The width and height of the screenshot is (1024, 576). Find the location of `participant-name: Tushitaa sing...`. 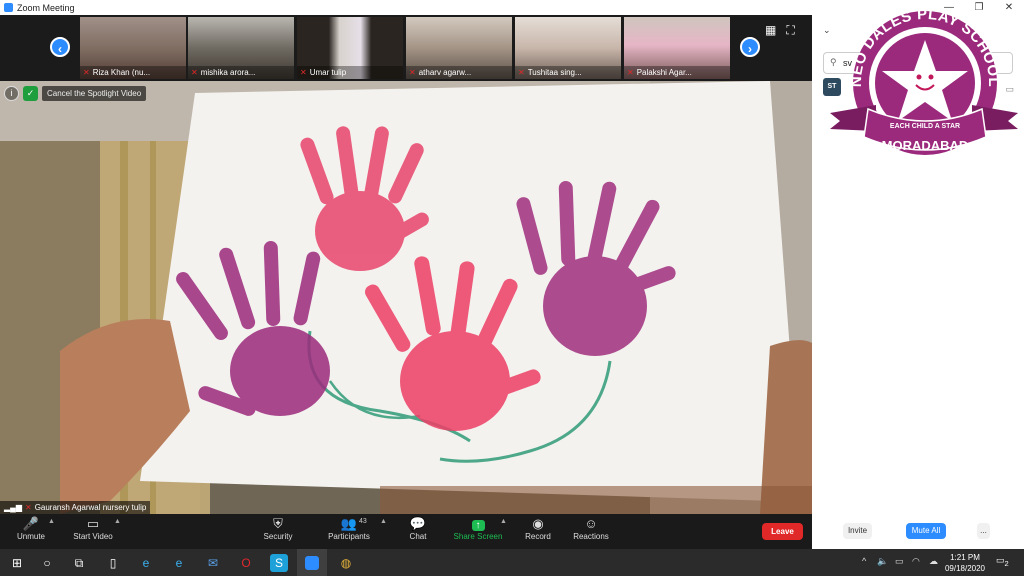

participant-name: Tushitaa sing... is located at coordinates (554, 72).